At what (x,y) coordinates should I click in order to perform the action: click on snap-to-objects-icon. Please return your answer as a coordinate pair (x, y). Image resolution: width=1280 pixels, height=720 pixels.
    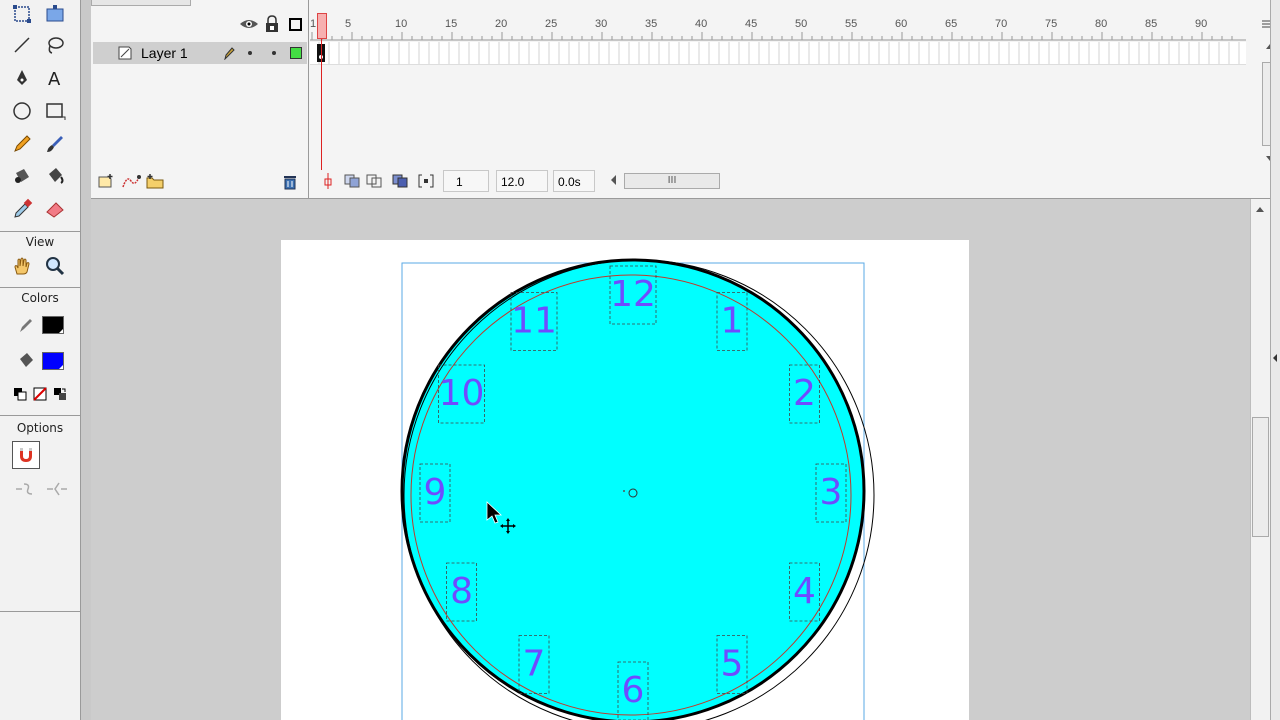
    Looking at the image, I should click on (26, 455).